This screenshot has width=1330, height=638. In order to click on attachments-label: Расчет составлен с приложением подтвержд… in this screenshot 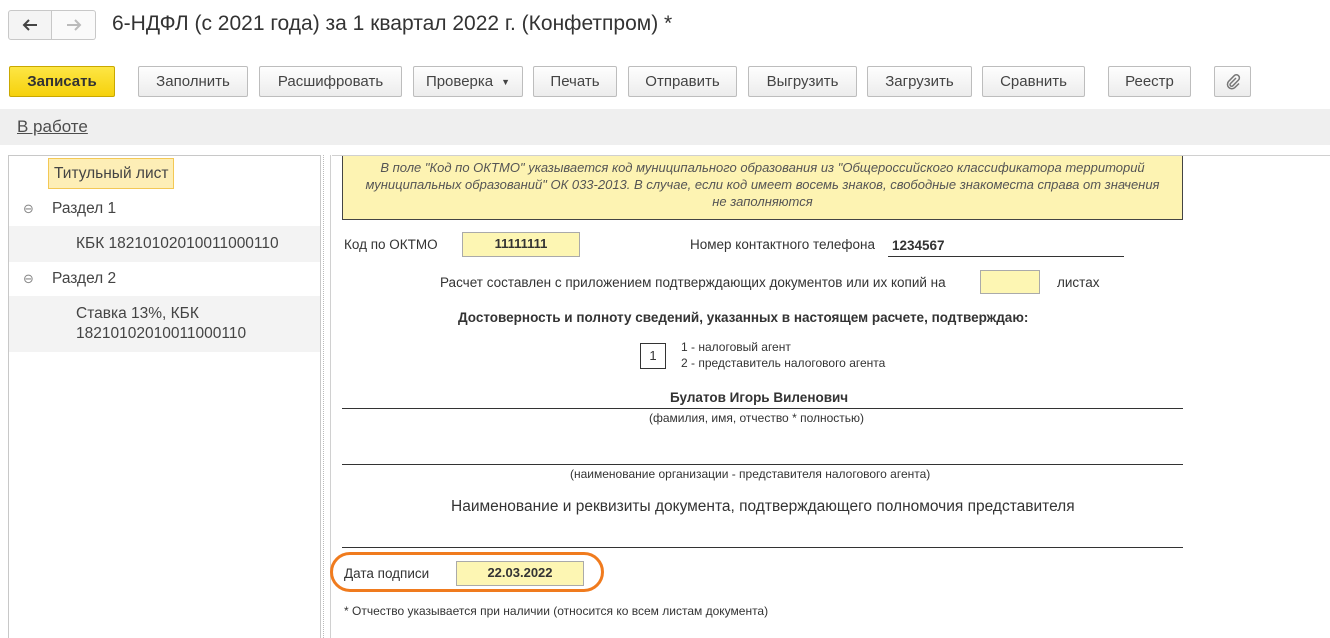, I will do `click(693, 282)`.